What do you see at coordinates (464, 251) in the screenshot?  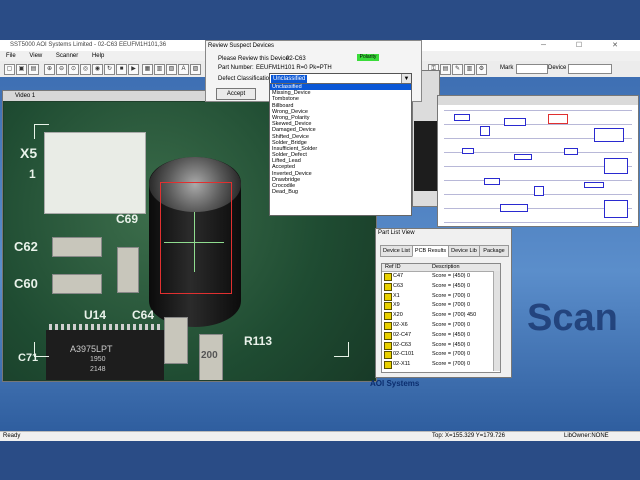 I see `tab-device-lib: Device Lib` at bounding box center [464, 251].